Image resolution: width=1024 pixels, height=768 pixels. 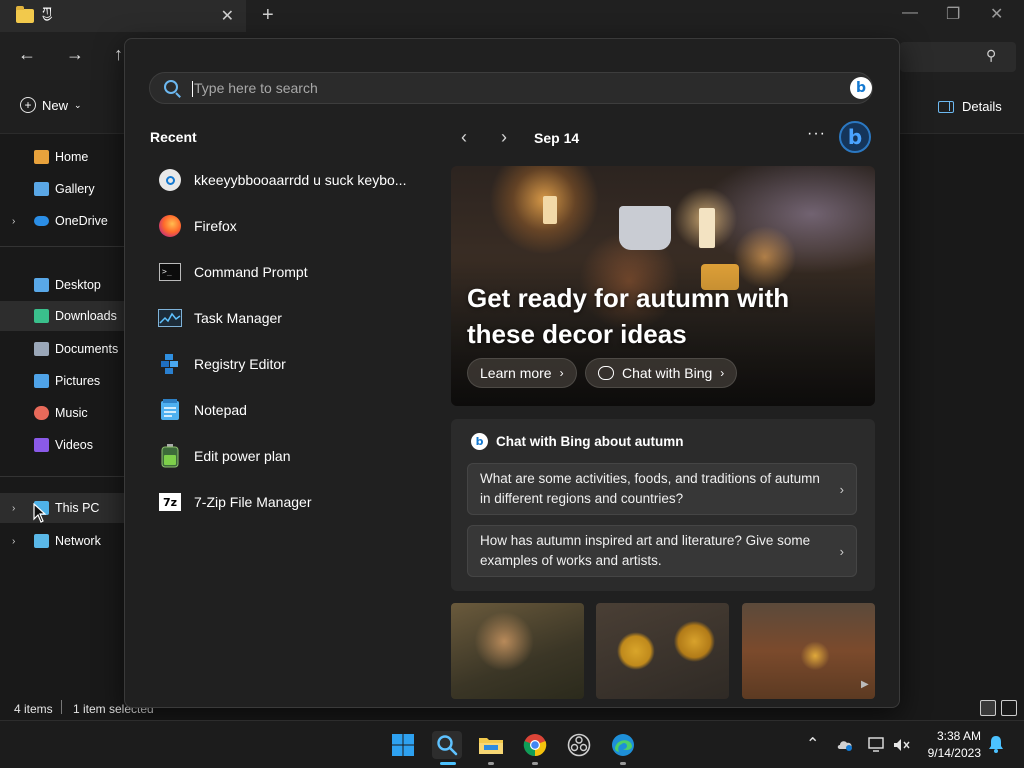 I want to click on document-icon, so click(x=41, y=349).